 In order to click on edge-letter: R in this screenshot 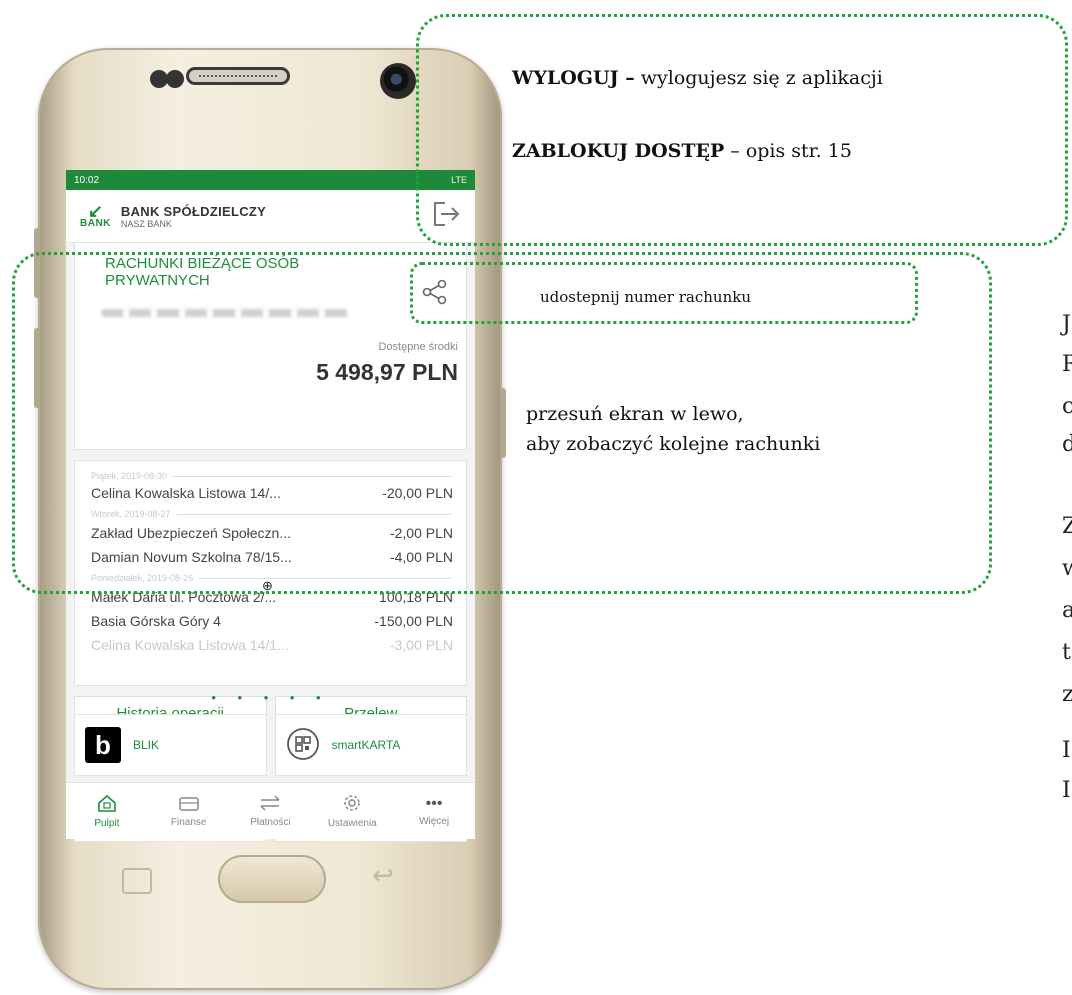, I will do `click(1067, 364)`.